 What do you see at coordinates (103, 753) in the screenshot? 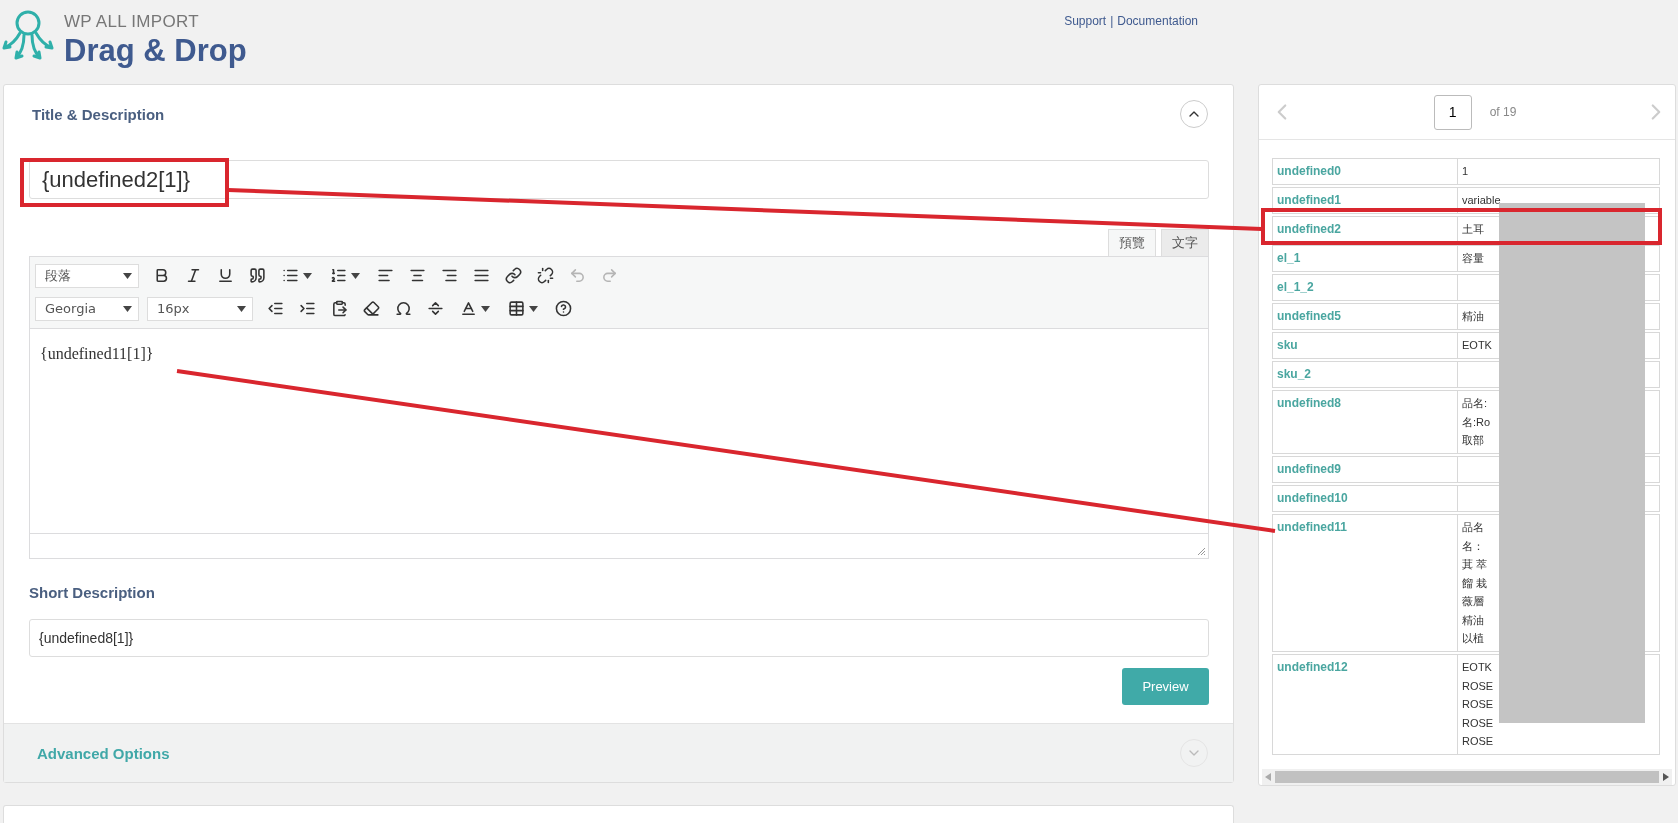
I see `advanced-options-title: Advanced Options` at bounding box center [103, 753].